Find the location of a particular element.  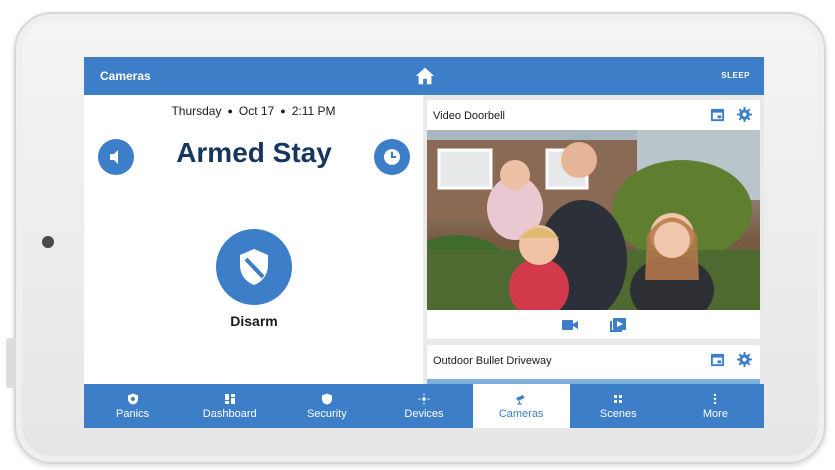

volume-button is located at coordinates (116, 157).